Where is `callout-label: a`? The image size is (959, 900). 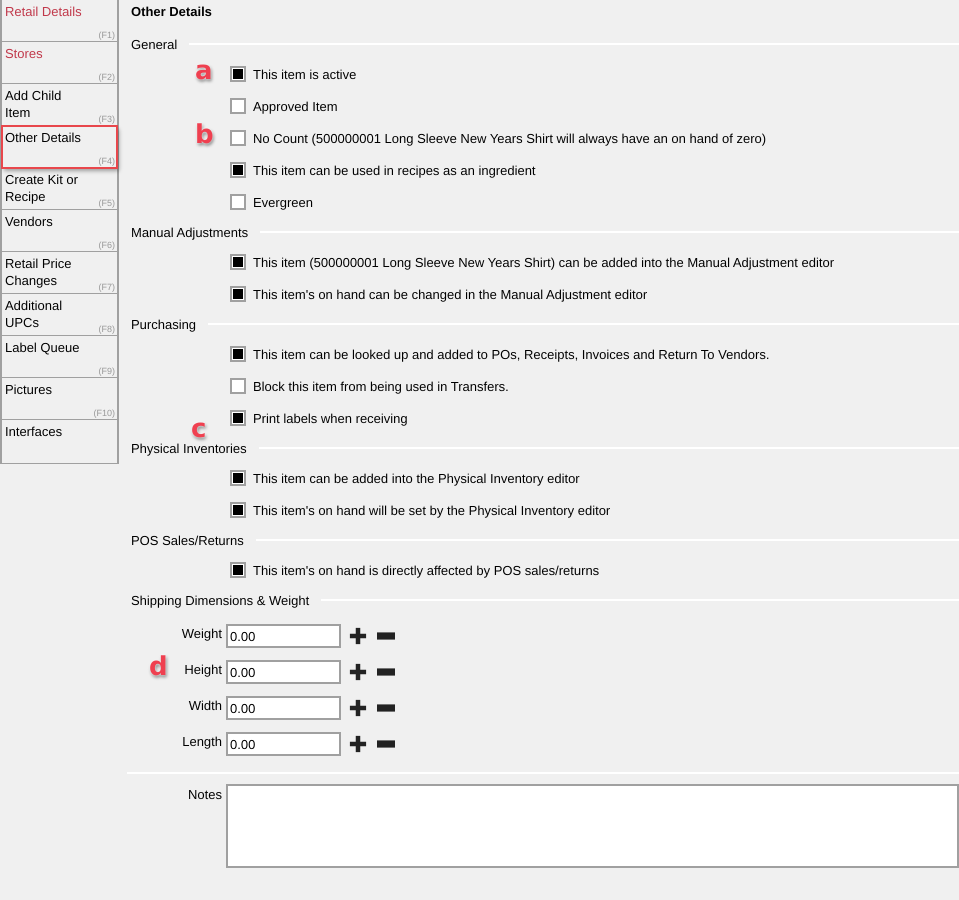
callout-label: a is located at coordinates (204, 71).